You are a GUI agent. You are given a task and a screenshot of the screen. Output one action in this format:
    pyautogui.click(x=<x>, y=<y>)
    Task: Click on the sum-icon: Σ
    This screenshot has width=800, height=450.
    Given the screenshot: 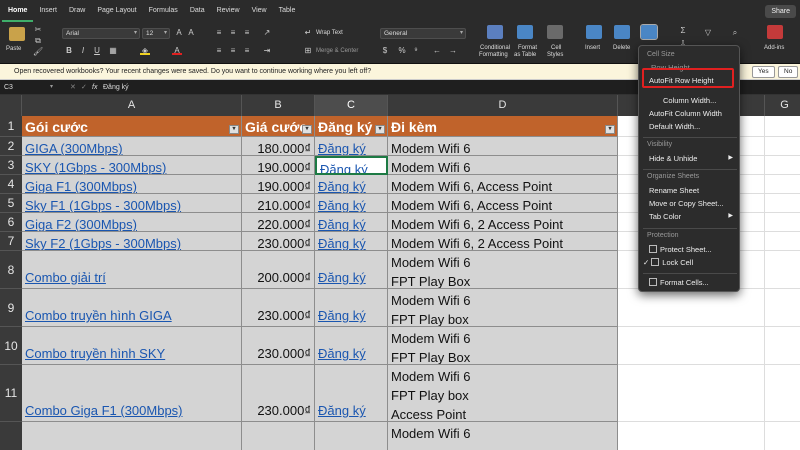 What is the action you would take?
    pyautogui.click(x=683, y=30)
    